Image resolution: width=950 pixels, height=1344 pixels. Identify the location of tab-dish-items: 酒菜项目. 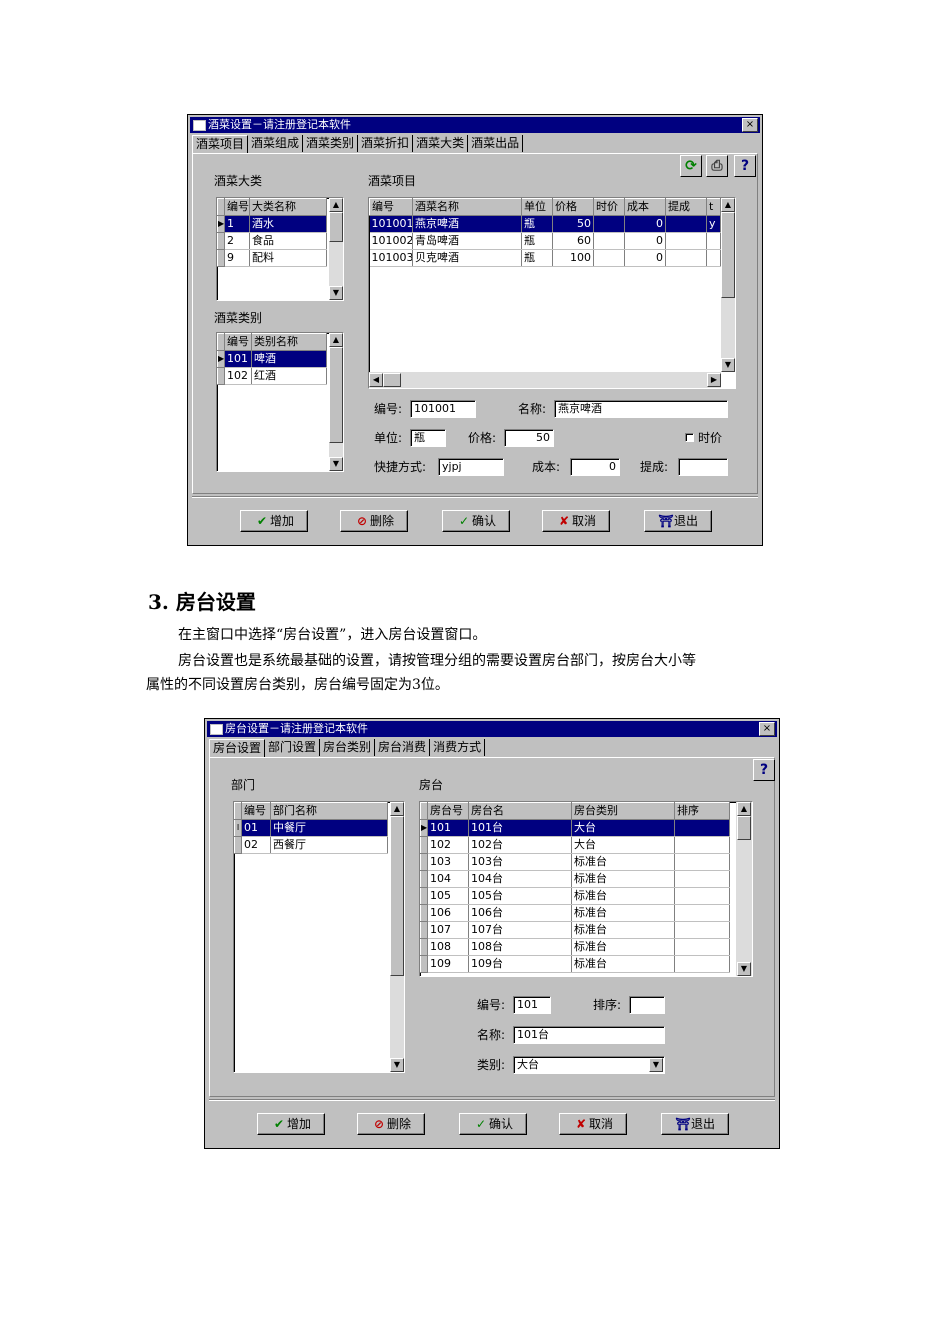
(220, 144).